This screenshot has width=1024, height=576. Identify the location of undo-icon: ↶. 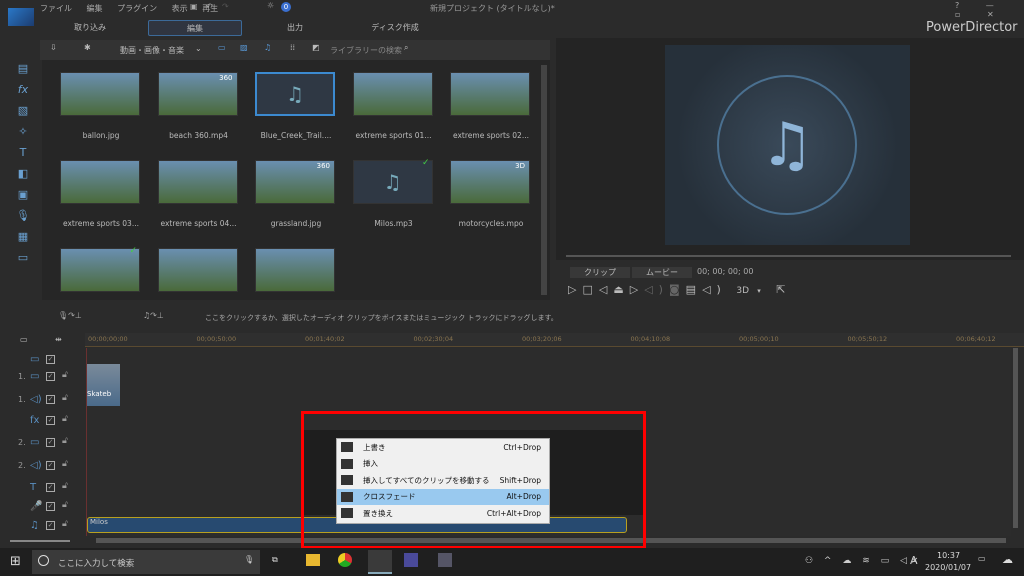
(209, 6).